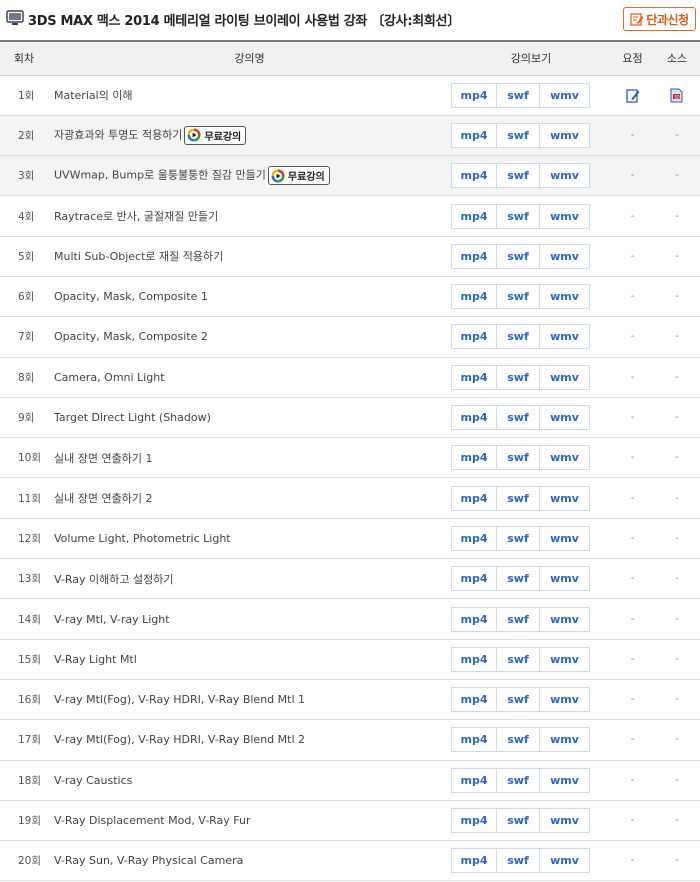 The height and width of the screenshot is (882, 700). I want to click on lecture-title: Raytrace로 반사, 굴절재질 만들기, so click(136, 217).